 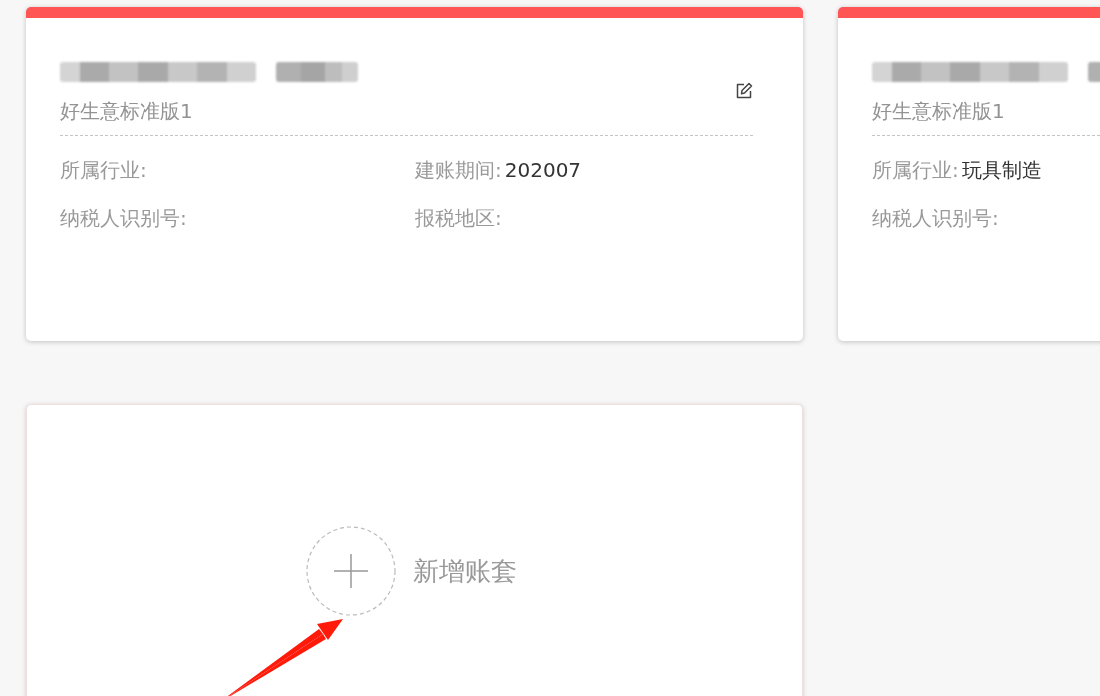 What do you see at coordinates (458, 218) in the screenshot?
I see `field-label: 报税地区:` at bounding box center [458, 218].